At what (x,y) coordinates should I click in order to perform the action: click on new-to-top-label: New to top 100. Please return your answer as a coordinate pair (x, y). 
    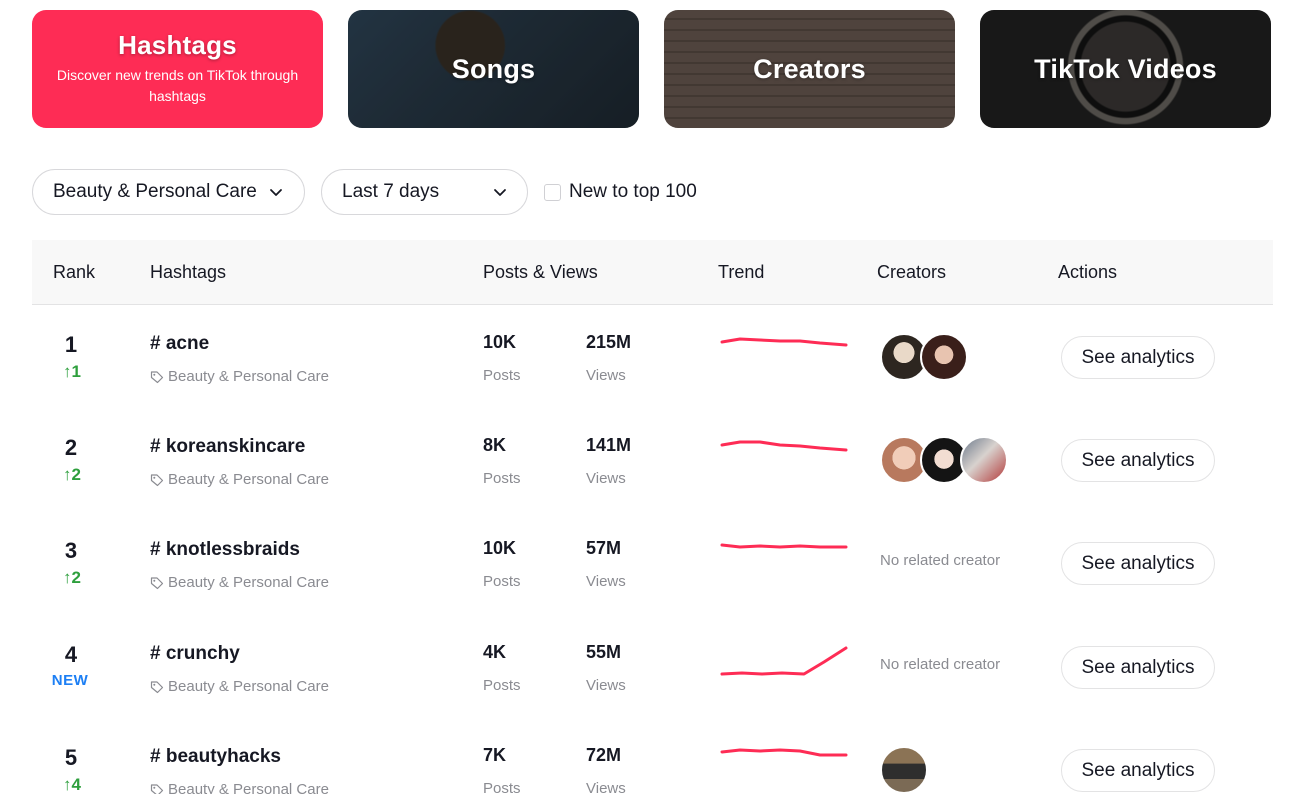
    Looking at the image, I should click on (633, 191).